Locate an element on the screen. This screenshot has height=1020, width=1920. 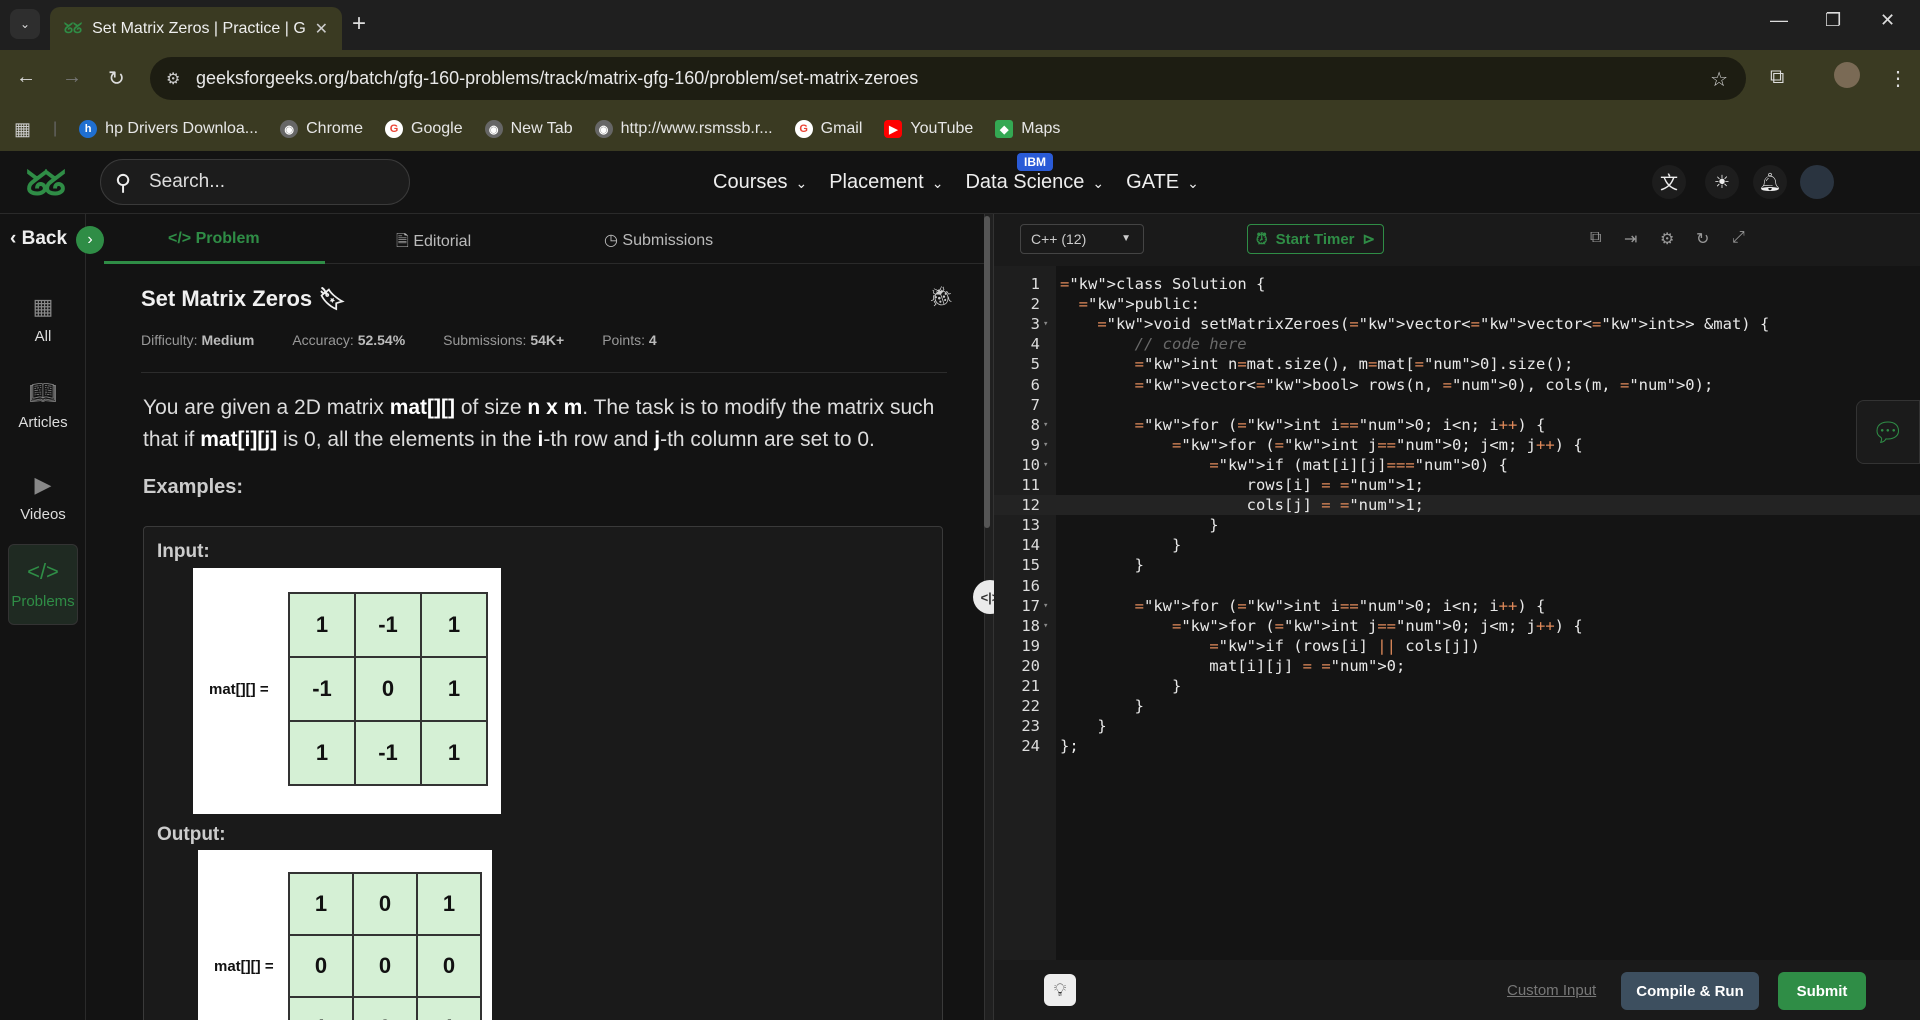
tab-submissions: ◷ Submissions is located at coordinates (658, 240).